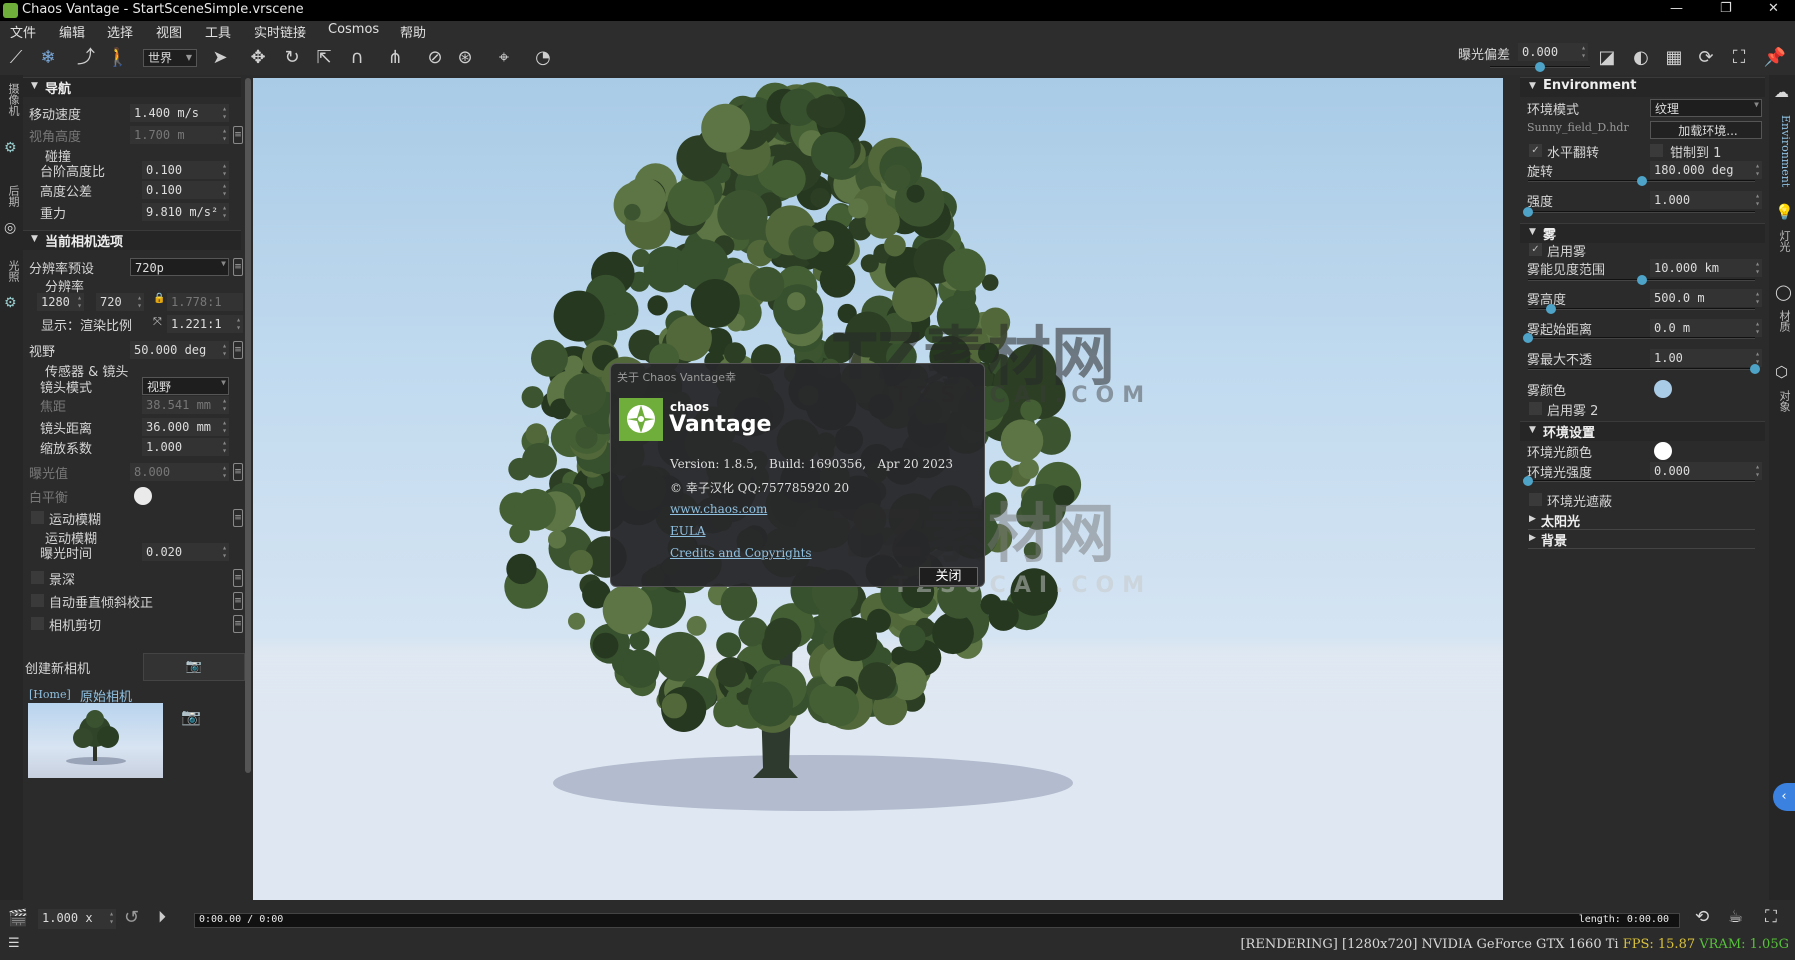  I want to click on resolution-height-input: 720 ▴ ▾, so click(120, 302).